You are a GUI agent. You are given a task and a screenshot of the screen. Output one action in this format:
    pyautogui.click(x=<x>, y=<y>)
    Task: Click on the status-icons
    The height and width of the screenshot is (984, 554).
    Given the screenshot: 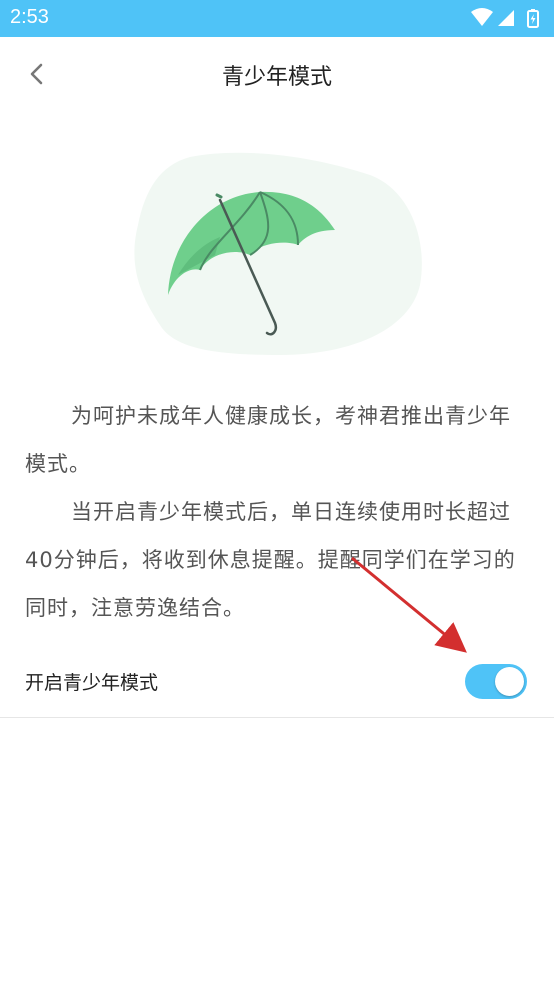 What is the action you would take?
    pyautogui.click(x=506, y=18)
    